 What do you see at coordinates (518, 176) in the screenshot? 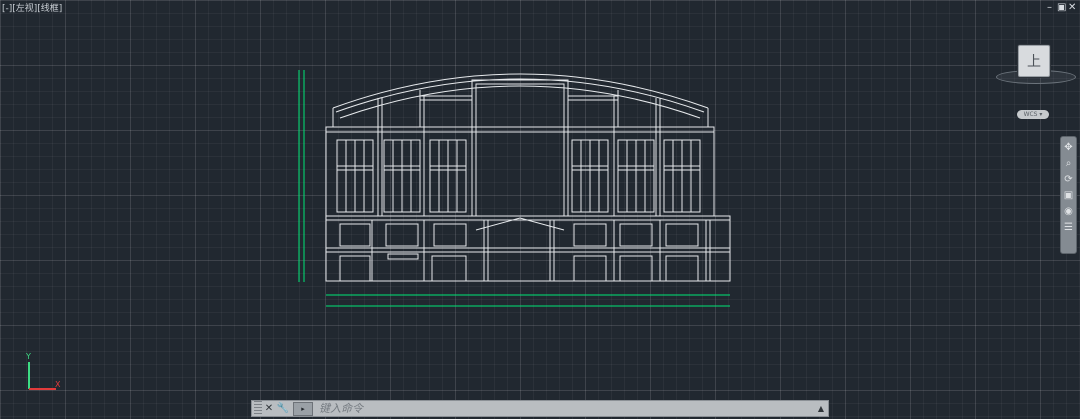
I see `upper-windows` at bounding box center [518, 176].